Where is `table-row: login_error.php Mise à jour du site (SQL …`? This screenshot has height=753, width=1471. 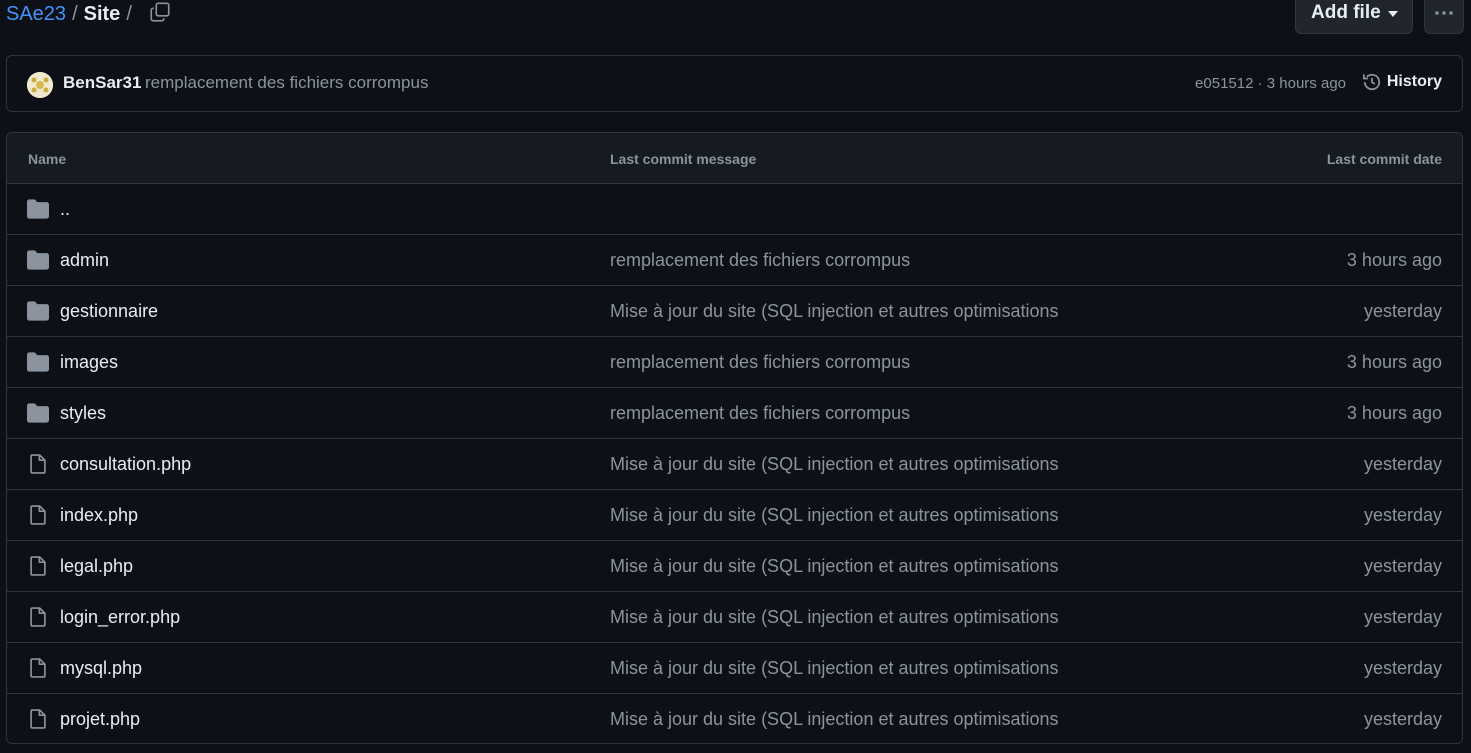 table-row: login_error.php Mise à jour du site (SQL … is located at coordinates (734, 617).